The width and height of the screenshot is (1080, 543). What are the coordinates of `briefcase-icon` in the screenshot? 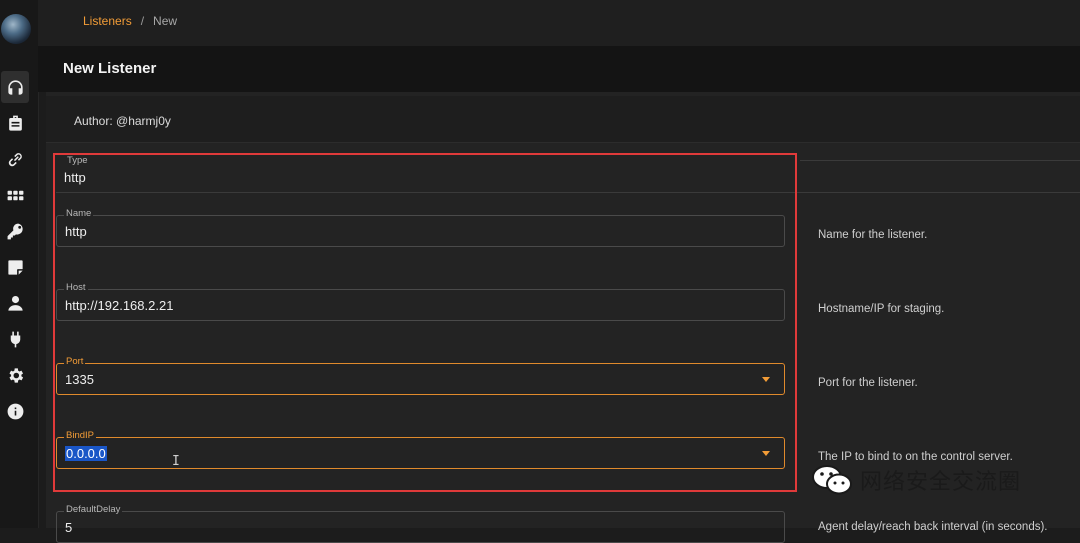 It's located at (15, 123).